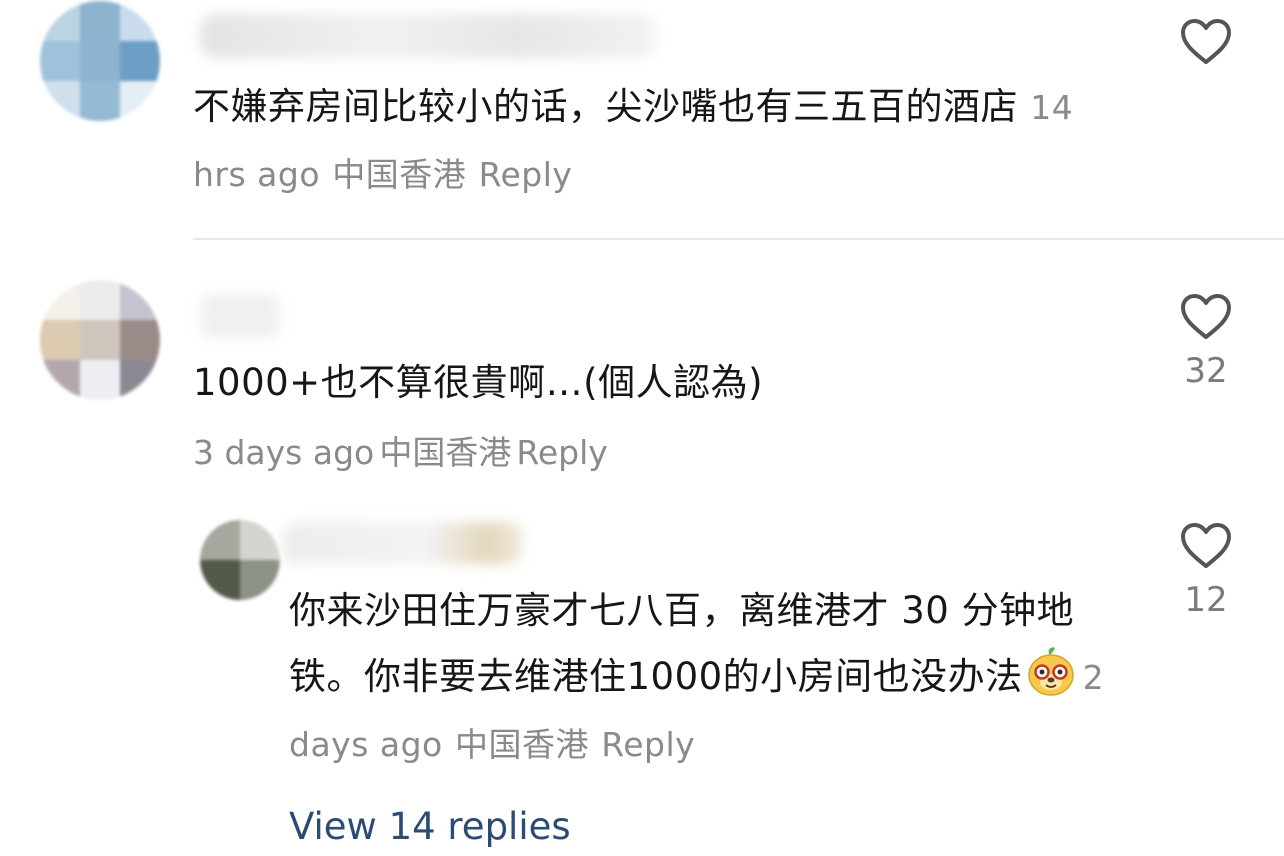 The image size is (1284, 856). What do you see at coordinates (561, 452) in the screenshot?
I see `comment-2-reply-button: Reply` at bounding box center [561, 452].